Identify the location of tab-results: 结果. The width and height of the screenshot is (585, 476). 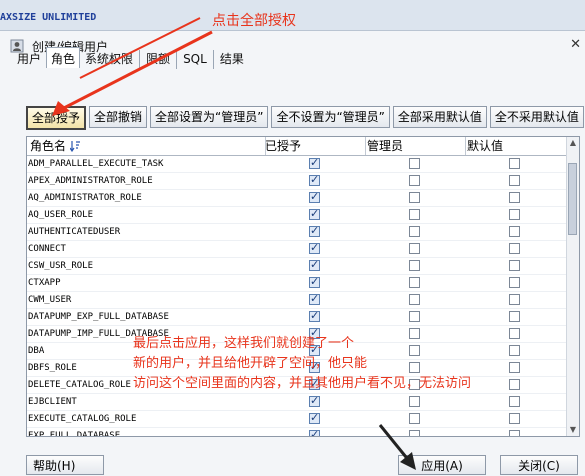
(232, 57).